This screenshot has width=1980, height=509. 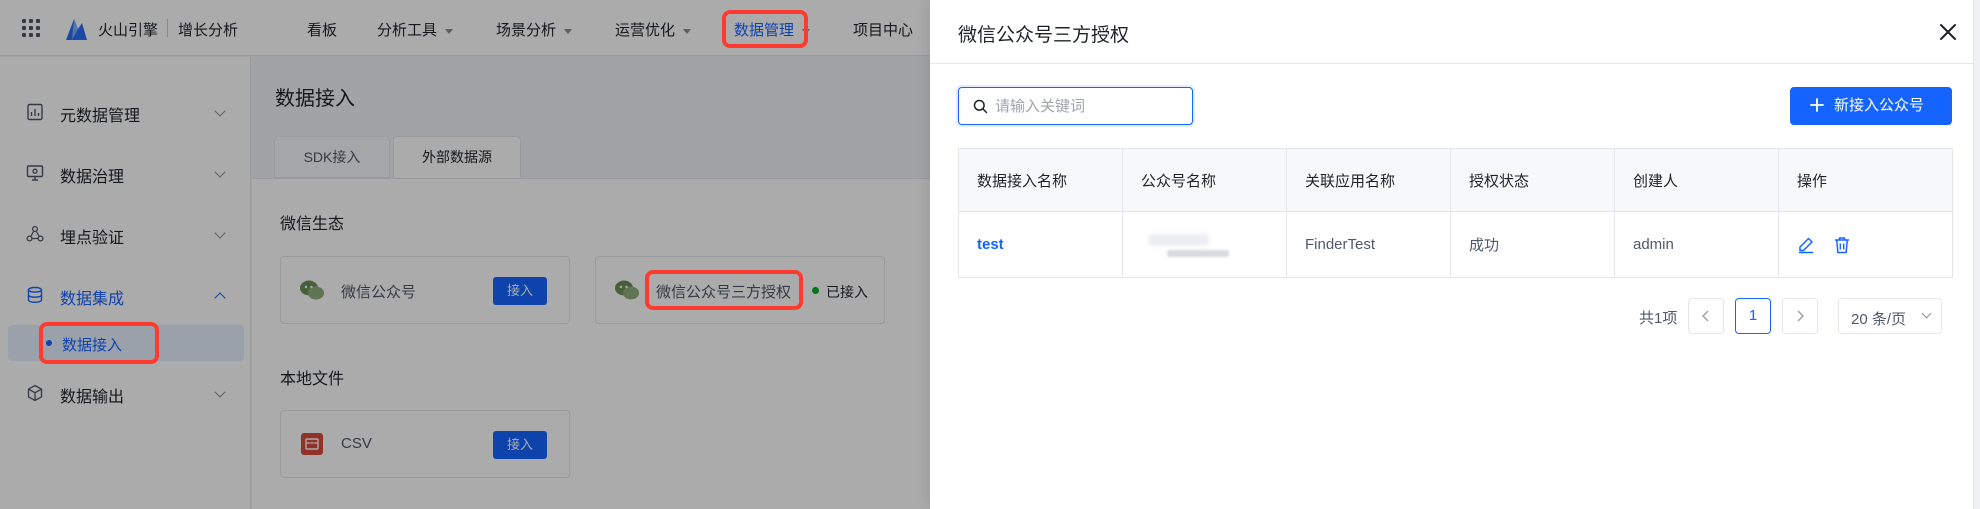 I want to click on search-icon, so click(x=980, y=106).